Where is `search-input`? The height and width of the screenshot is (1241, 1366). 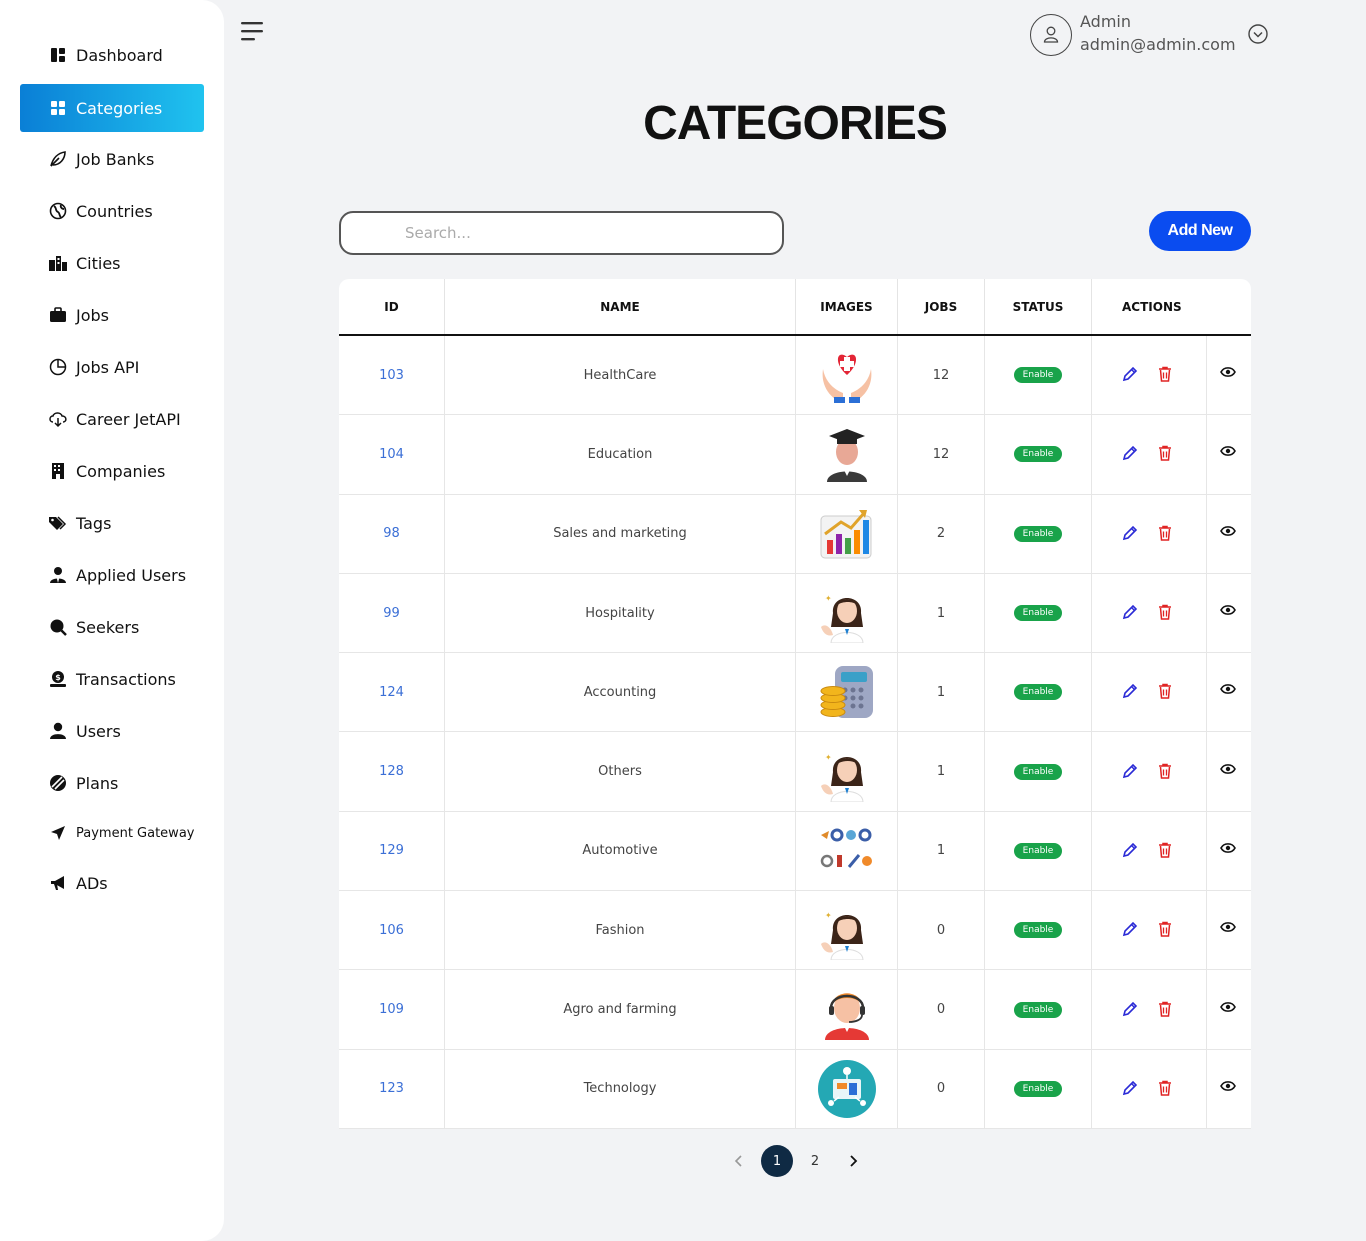
search-input is located at coordinates (561, 233).